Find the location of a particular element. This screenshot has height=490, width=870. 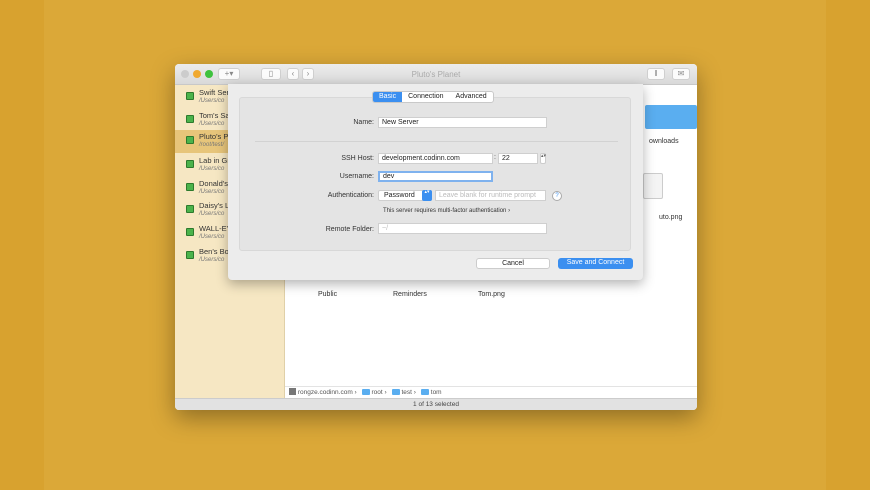

save-and-connect-button: Save and Connect is located at coordinates (595, 263).